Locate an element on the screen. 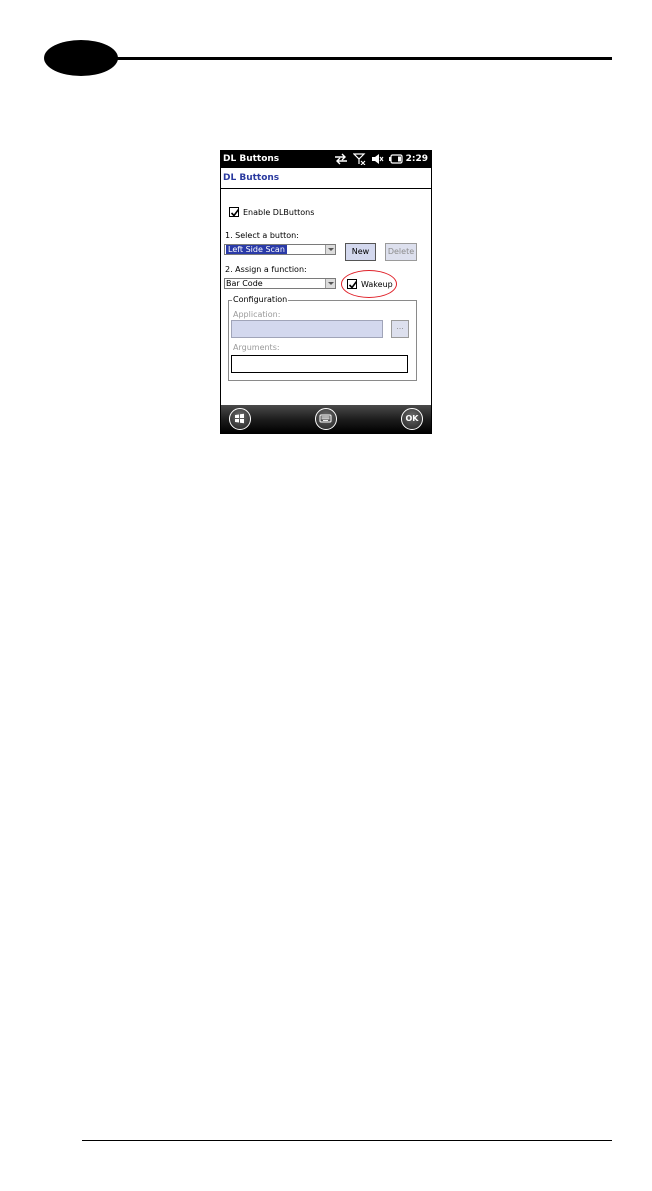 The height and width of the screenshot is (1191, 652). page-header-rule is located at coordinates (356, 58).